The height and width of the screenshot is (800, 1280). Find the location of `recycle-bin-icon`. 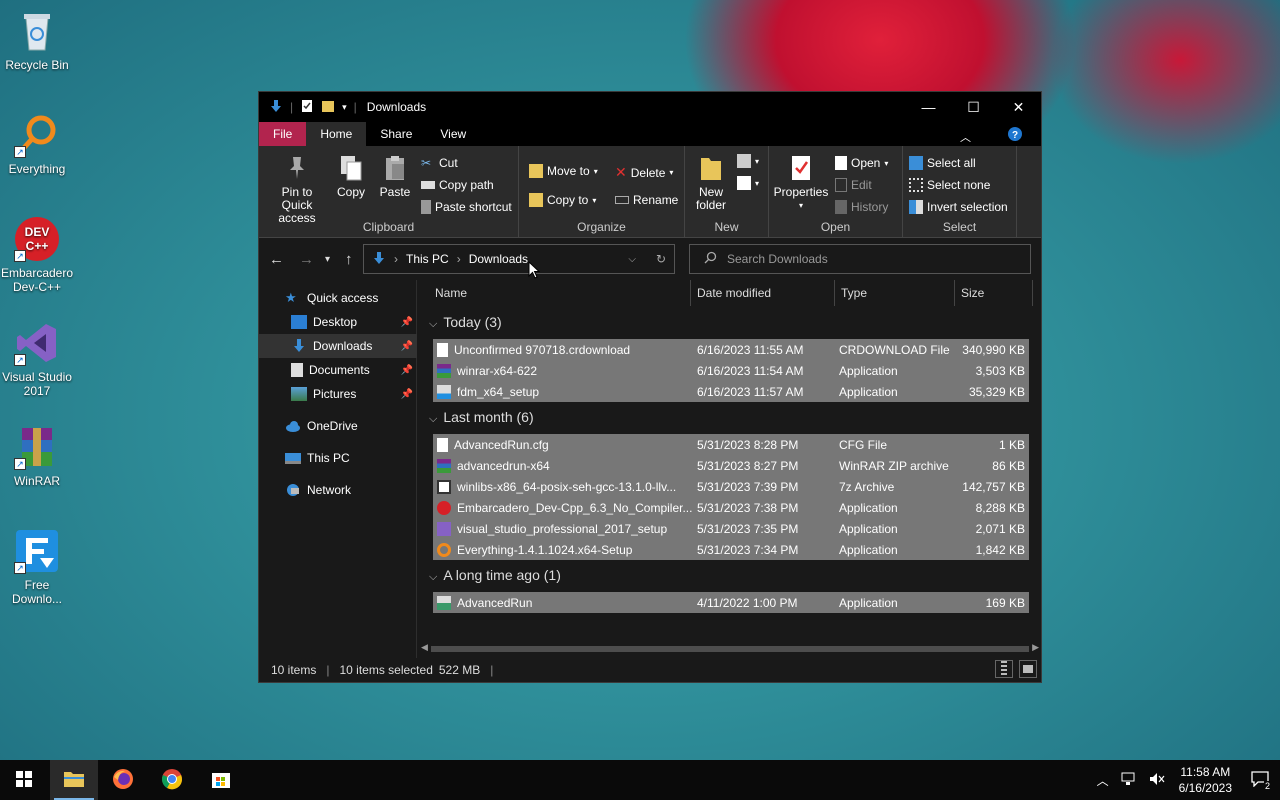

recycle-bin-icon is located at coordinates (37, 31).